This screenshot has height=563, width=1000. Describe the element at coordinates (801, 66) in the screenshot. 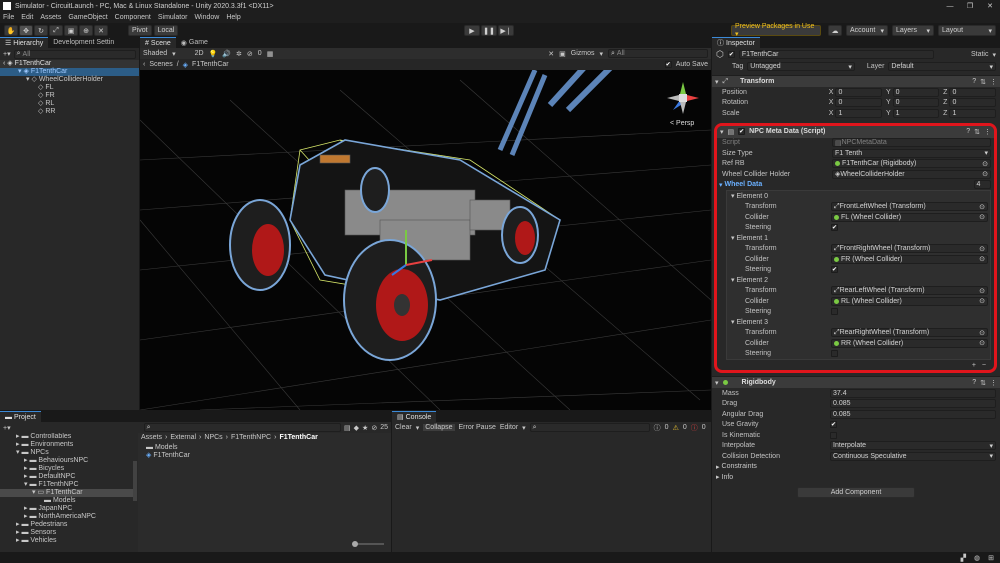

I see `tag-dropdown: Untagged ▾` at that location.